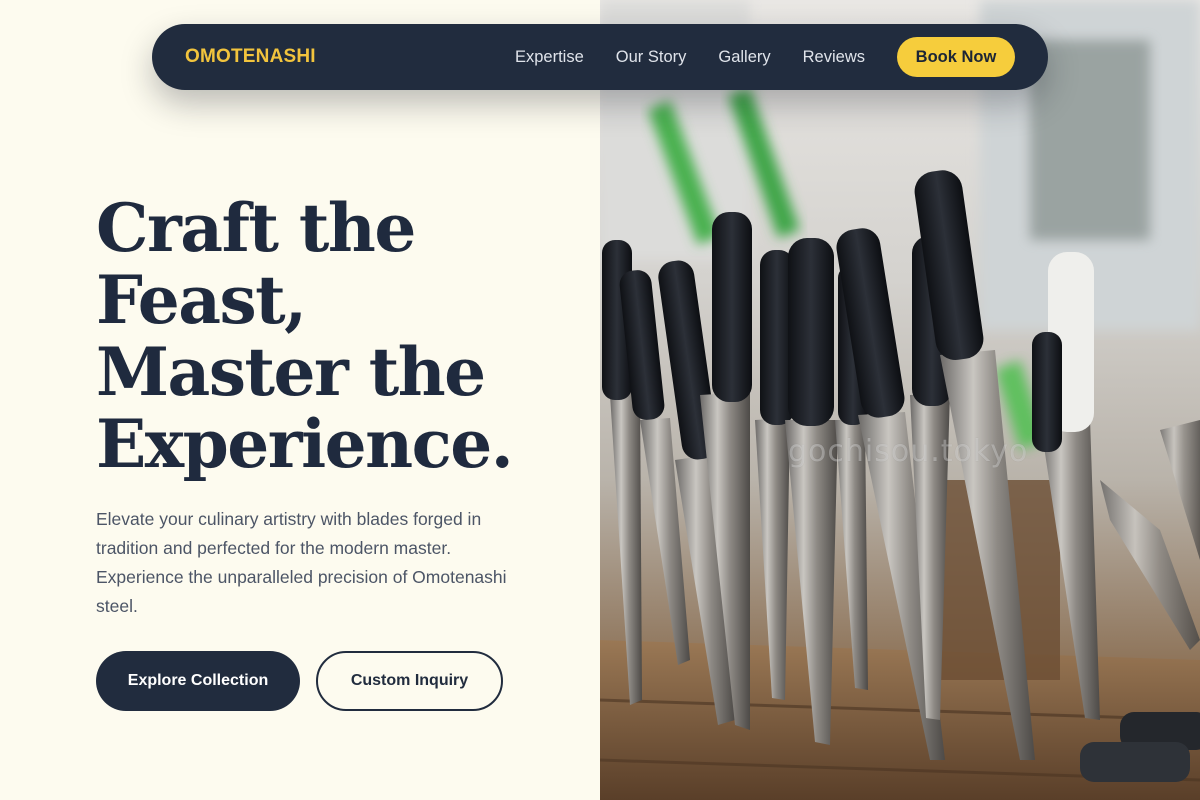 The width and height of the screenshot is (1200, 800). Describe the element at coordinates (305, 444) in the screenshot. I see `hero-title-line: Experience.` at that location.